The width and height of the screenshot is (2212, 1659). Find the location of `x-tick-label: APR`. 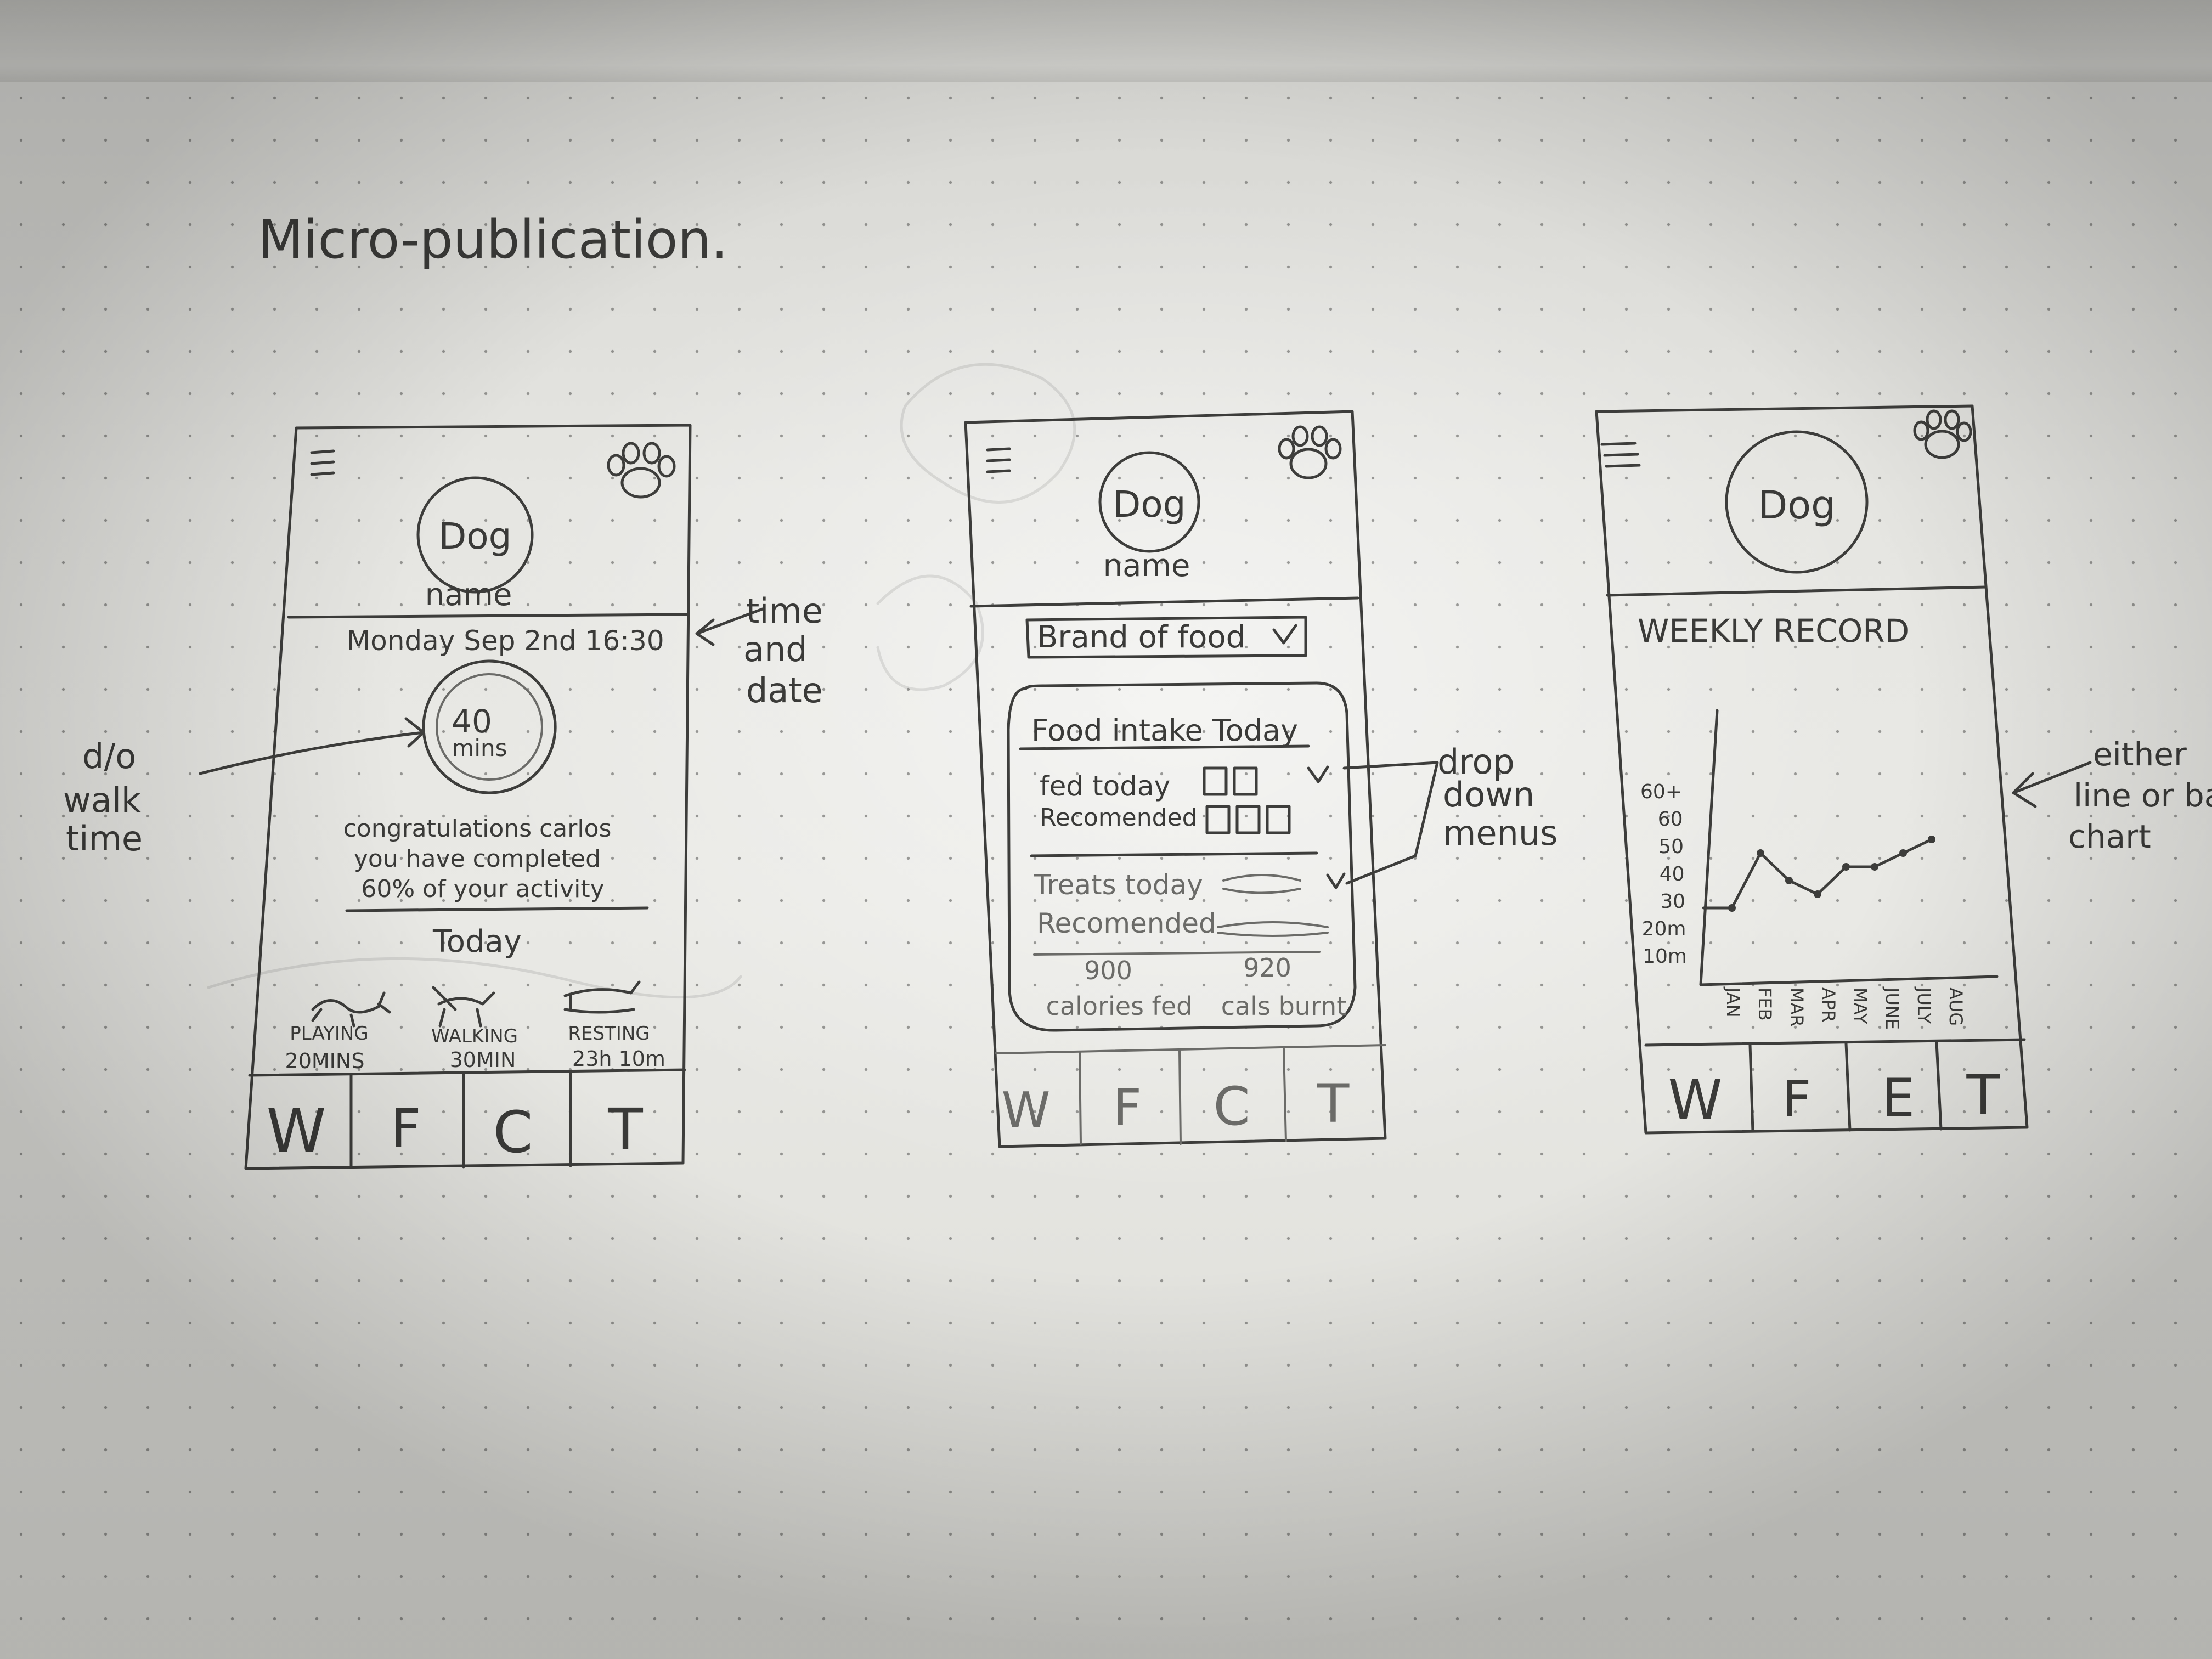

x-tick-label: APR is located at coordinates (1829, 1005).